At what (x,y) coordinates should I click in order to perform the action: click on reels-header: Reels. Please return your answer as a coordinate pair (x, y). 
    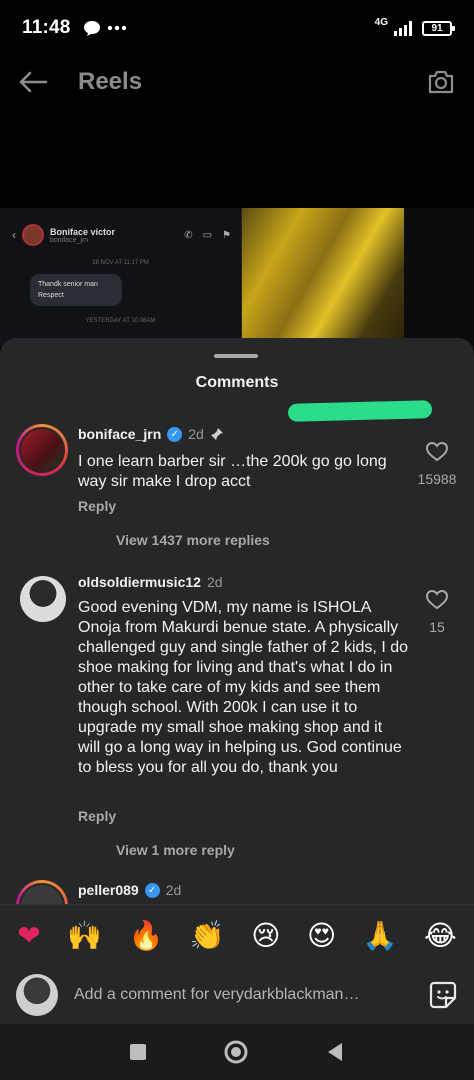
    Looking at the image, I should click on (237, 82).